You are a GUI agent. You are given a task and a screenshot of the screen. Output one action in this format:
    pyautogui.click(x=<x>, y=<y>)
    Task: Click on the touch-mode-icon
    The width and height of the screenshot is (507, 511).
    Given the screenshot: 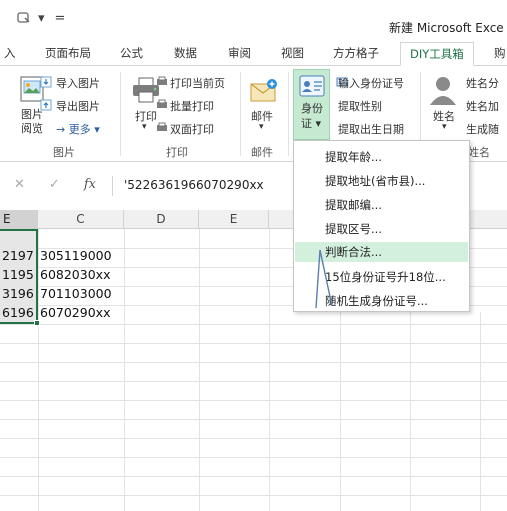 What is the action you would take?
    pyautogui.click(x=24, y=18)
    